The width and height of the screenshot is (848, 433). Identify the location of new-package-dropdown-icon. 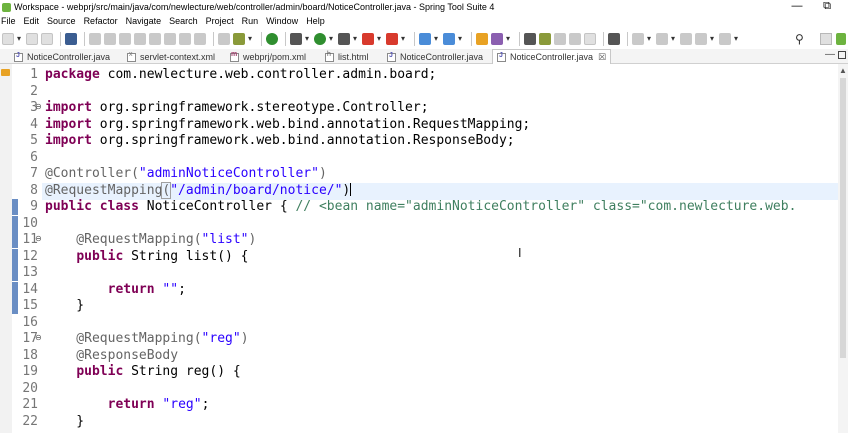
(461, 39).